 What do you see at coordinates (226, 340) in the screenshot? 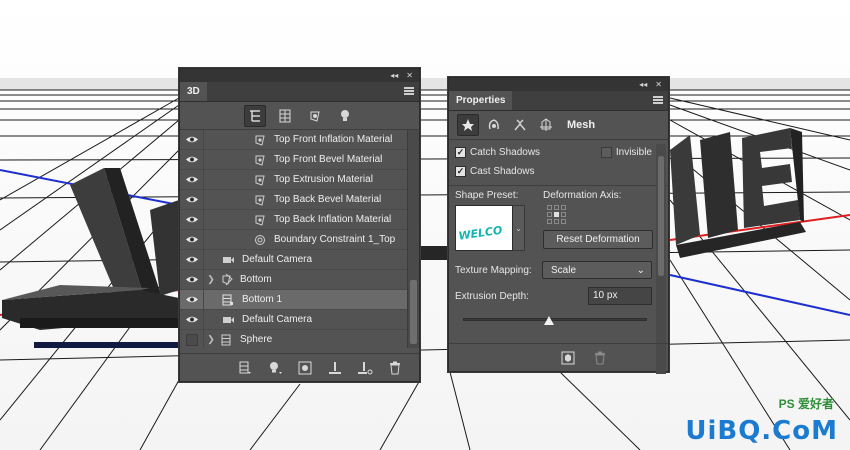
I see `mesh-icon` at bounding box center [226, 340].